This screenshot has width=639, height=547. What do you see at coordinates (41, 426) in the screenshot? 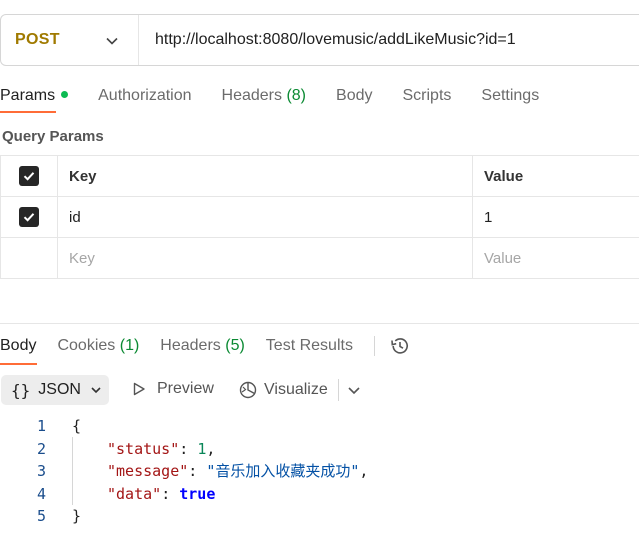
I see `line-number: 1` at bounding box center [41, 426].